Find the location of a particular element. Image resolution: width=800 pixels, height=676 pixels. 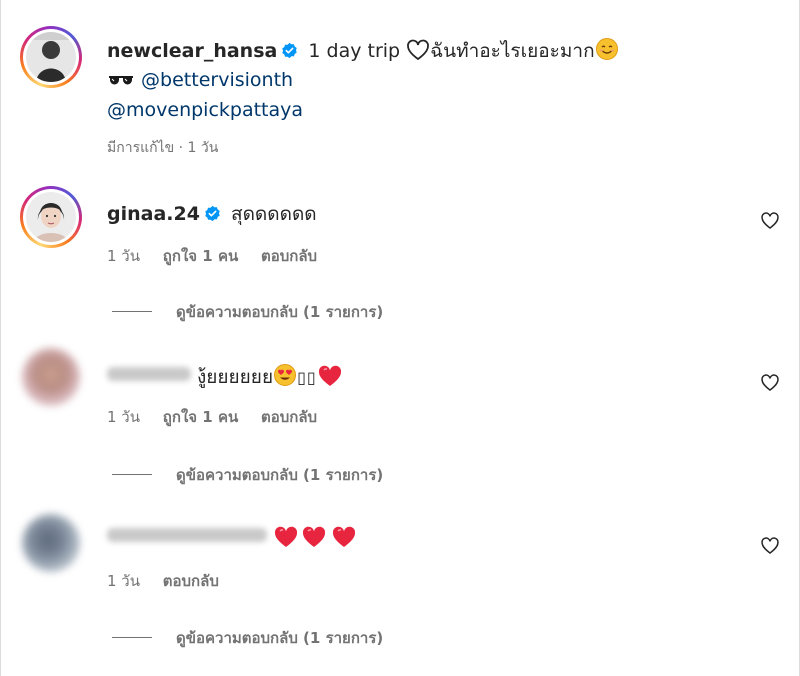

comment-text: งู้ยยยยยย is located at coordinates (235, 377).